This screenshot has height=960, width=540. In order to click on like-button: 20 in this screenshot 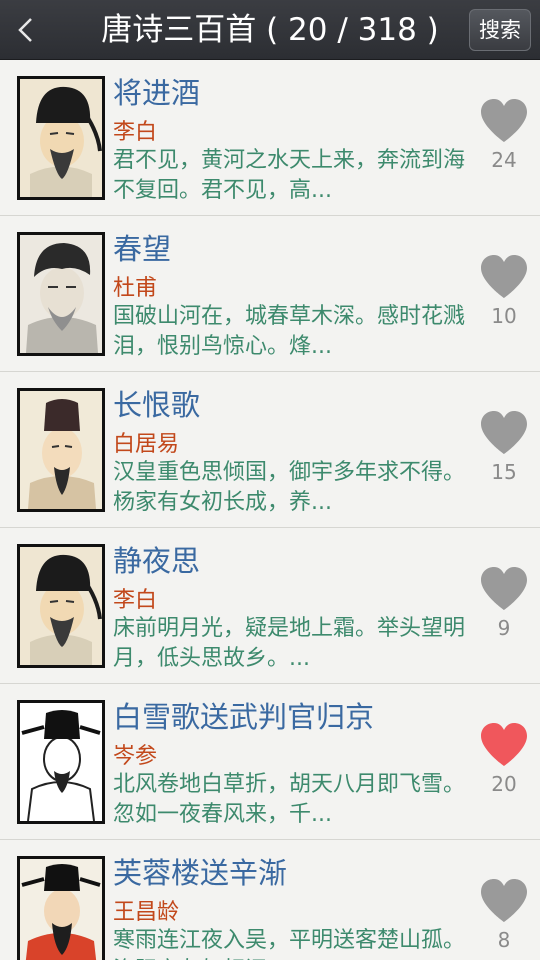, I will do `click(504, 772)`.